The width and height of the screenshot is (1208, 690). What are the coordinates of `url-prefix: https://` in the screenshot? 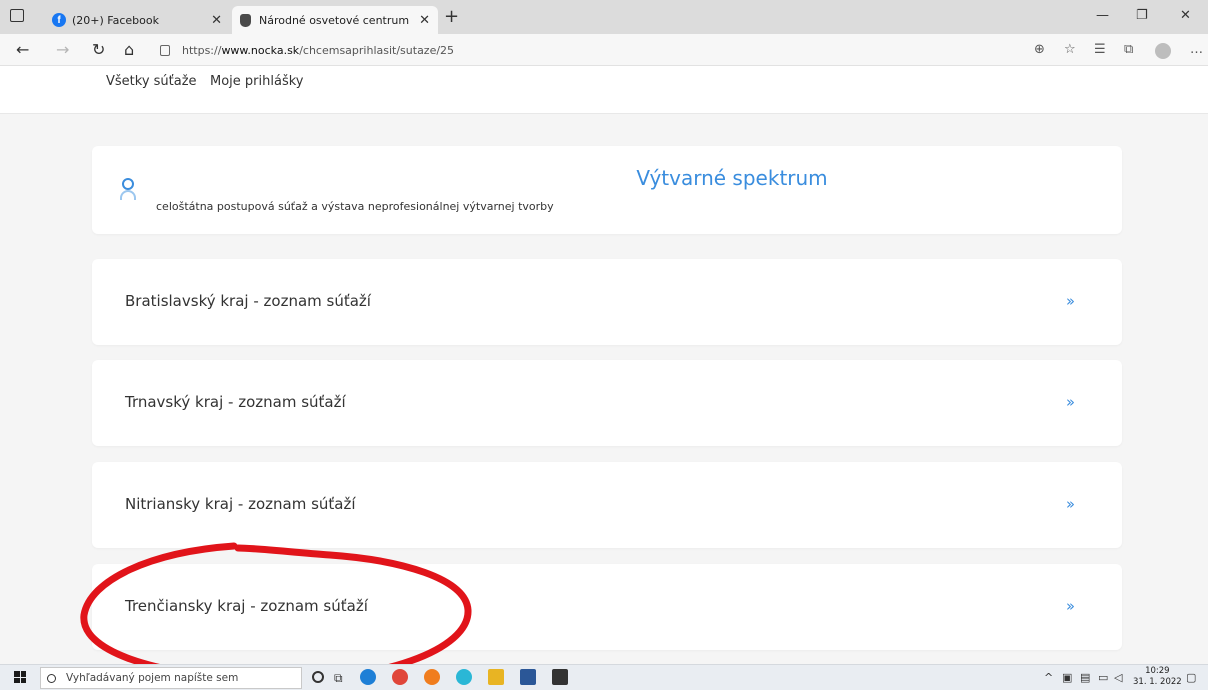 It's located at (202, 50).